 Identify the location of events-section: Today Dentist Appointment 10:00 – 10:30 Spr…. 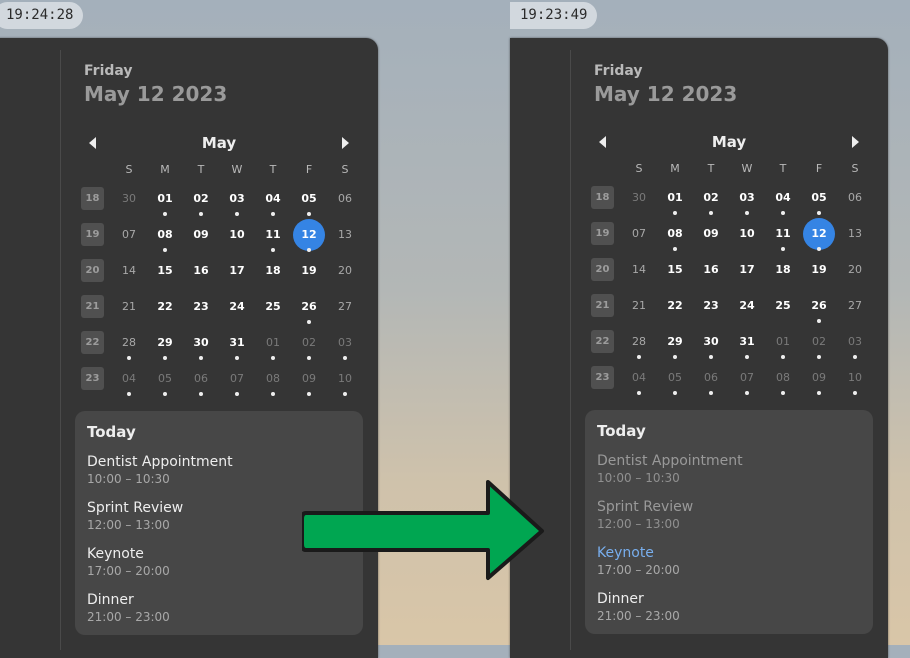
(729, 522).